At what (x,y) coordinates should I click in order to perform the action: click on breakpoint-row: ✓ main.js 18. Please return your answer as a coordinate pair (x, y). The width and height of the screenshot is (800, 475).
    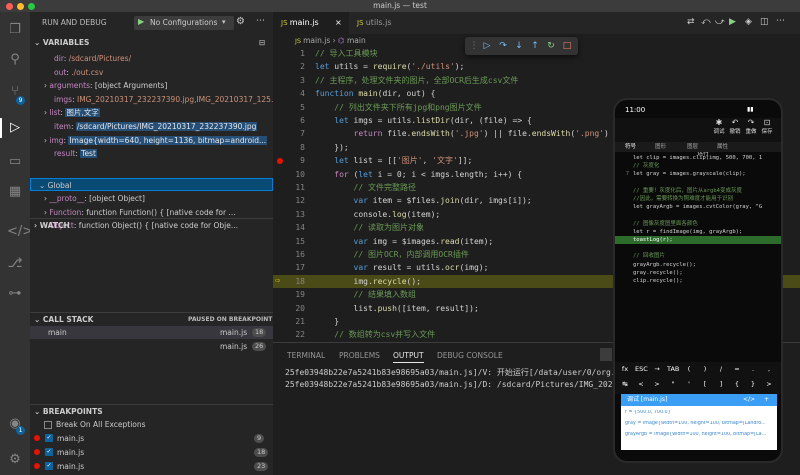
    Looking at the image, I should click on (151, 452).